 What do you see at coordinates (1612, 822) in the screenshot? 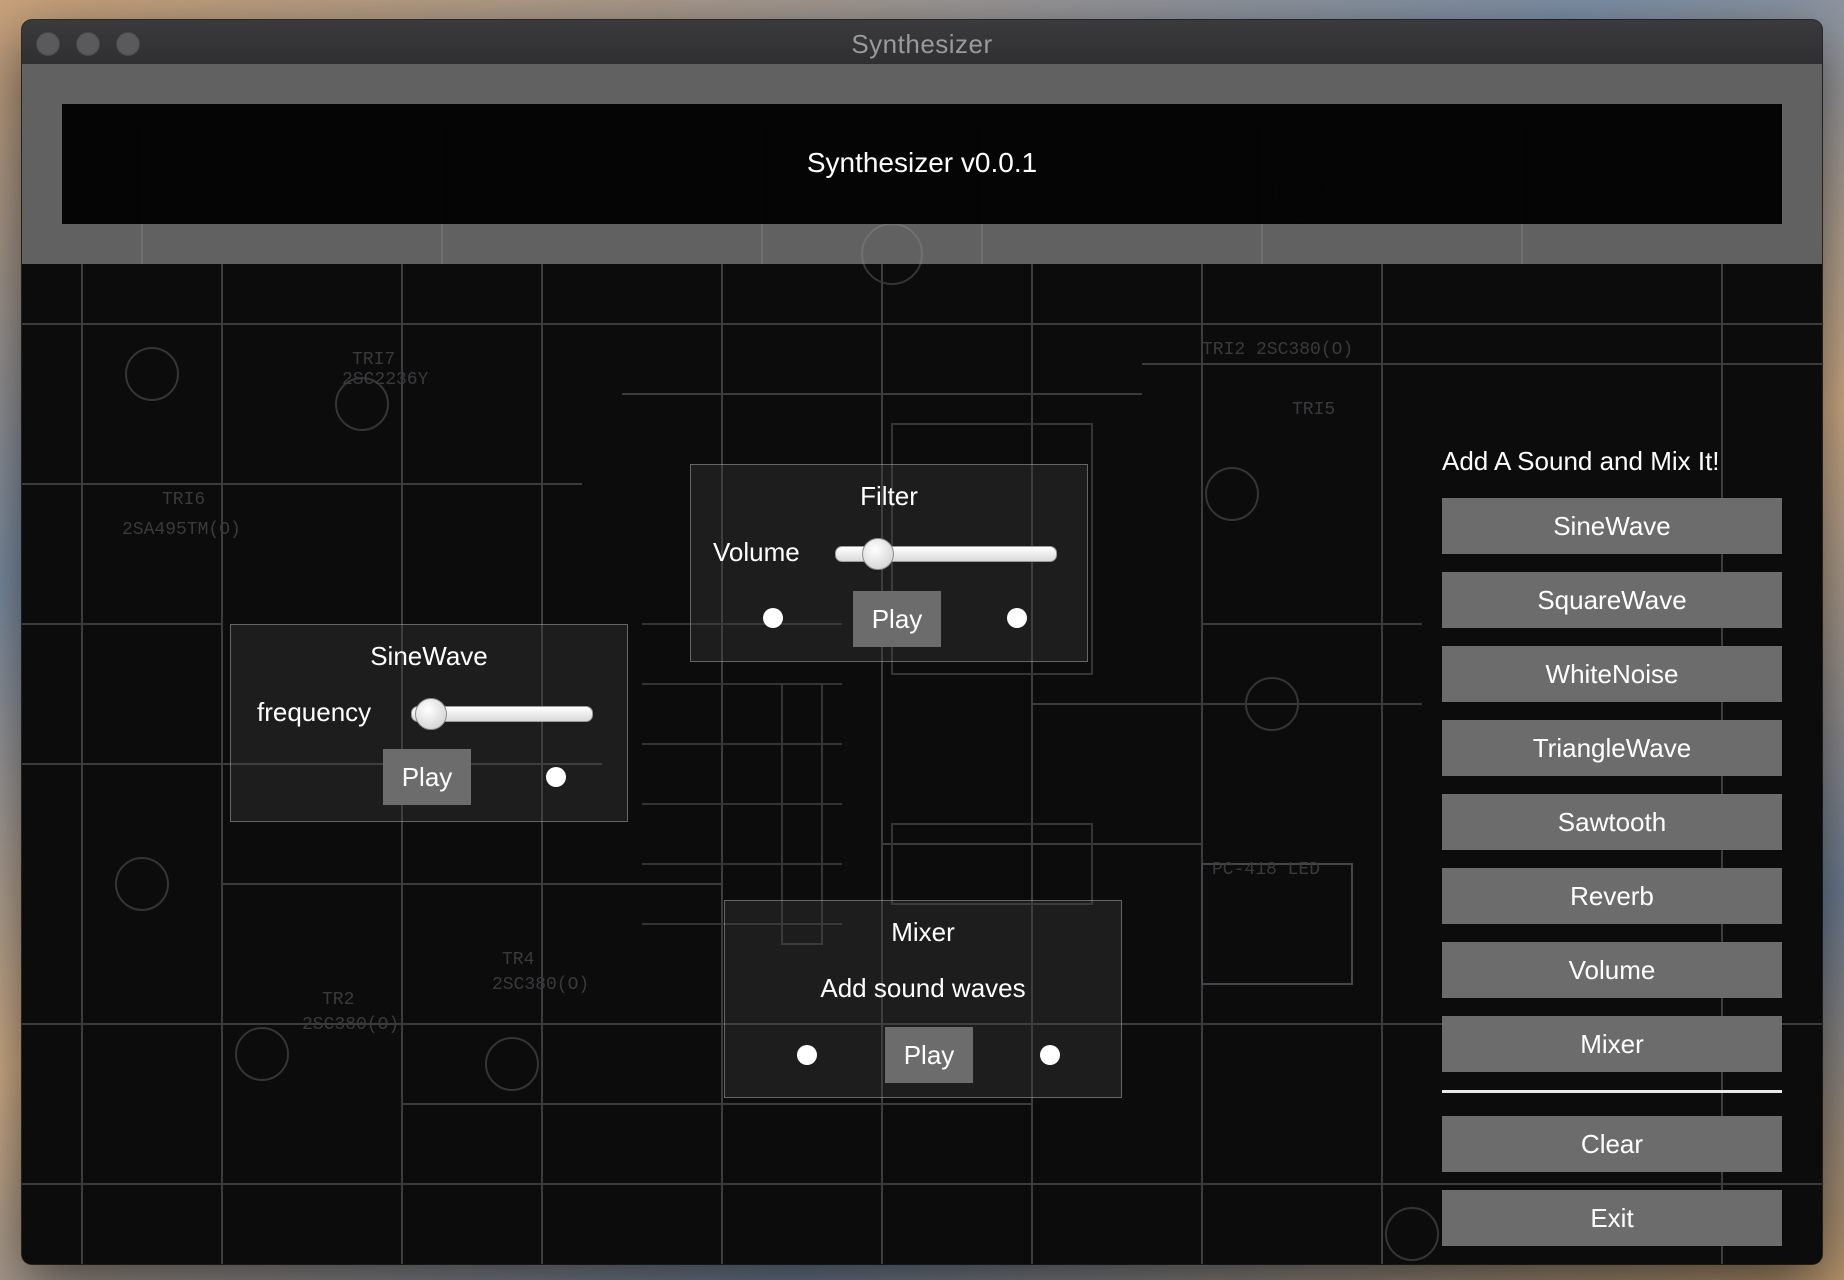
I see `add-sawtooth-button: Sawtooth` at bounding box center [1612, 822].